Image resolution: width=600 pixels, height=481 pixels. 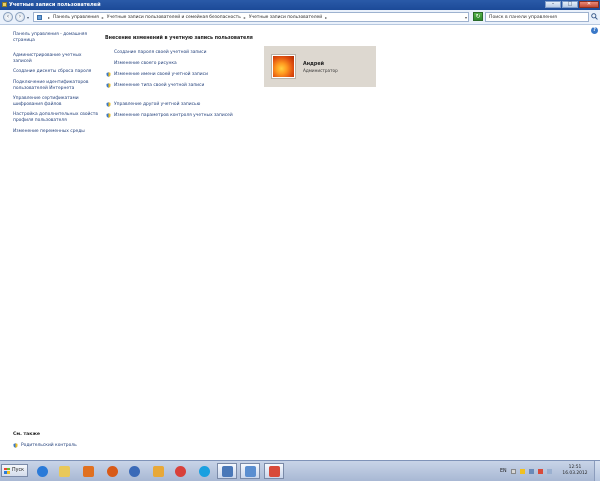 I want to click on taskbar-app-explorer, so click(x=64, y=471).